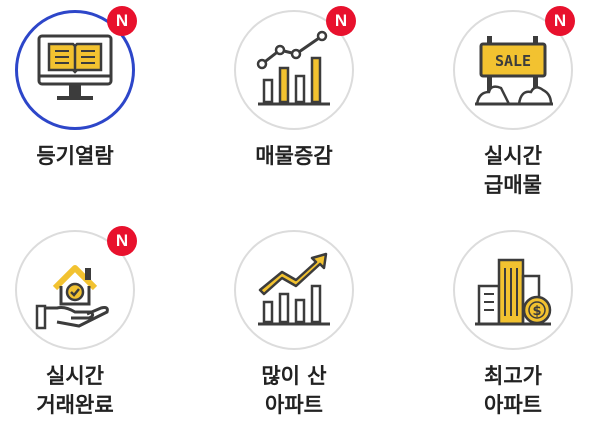  Describe the element at coordinates (293, 68) in the screenshot. I see `rising-sales-chart-icon` at that location.